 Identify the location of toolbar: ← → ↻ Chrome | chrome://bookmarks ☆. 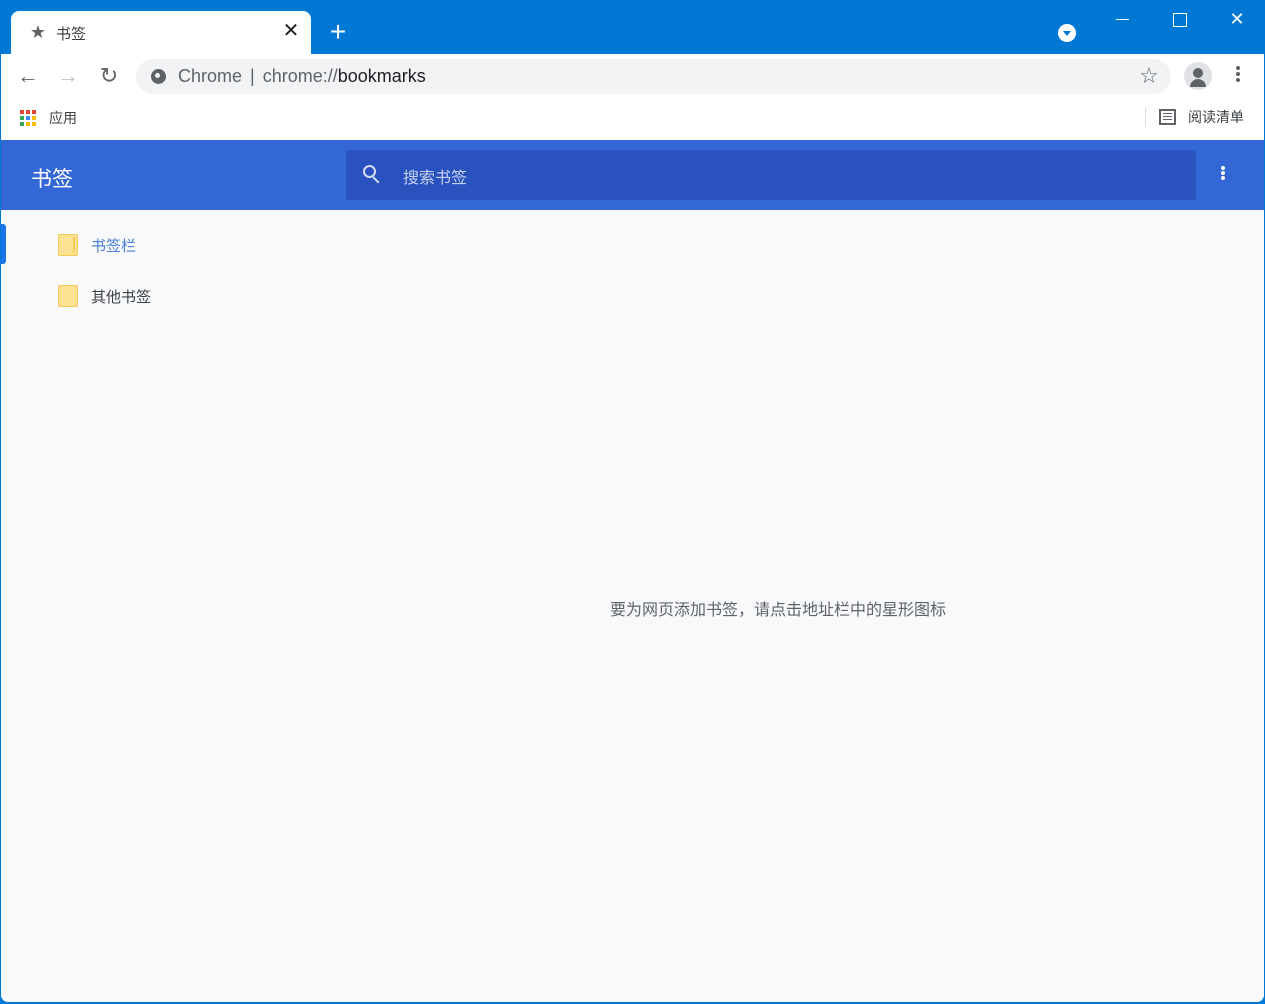
(632, 76).